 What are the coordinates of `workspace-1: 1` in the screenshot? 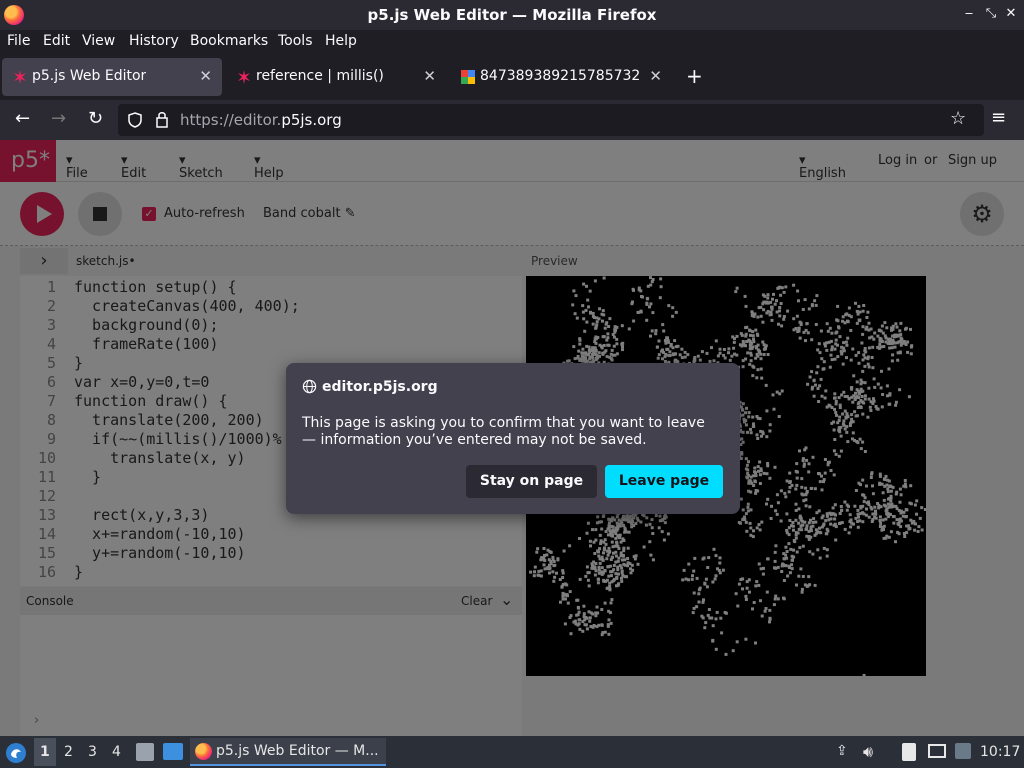 It's located at (45, 752).